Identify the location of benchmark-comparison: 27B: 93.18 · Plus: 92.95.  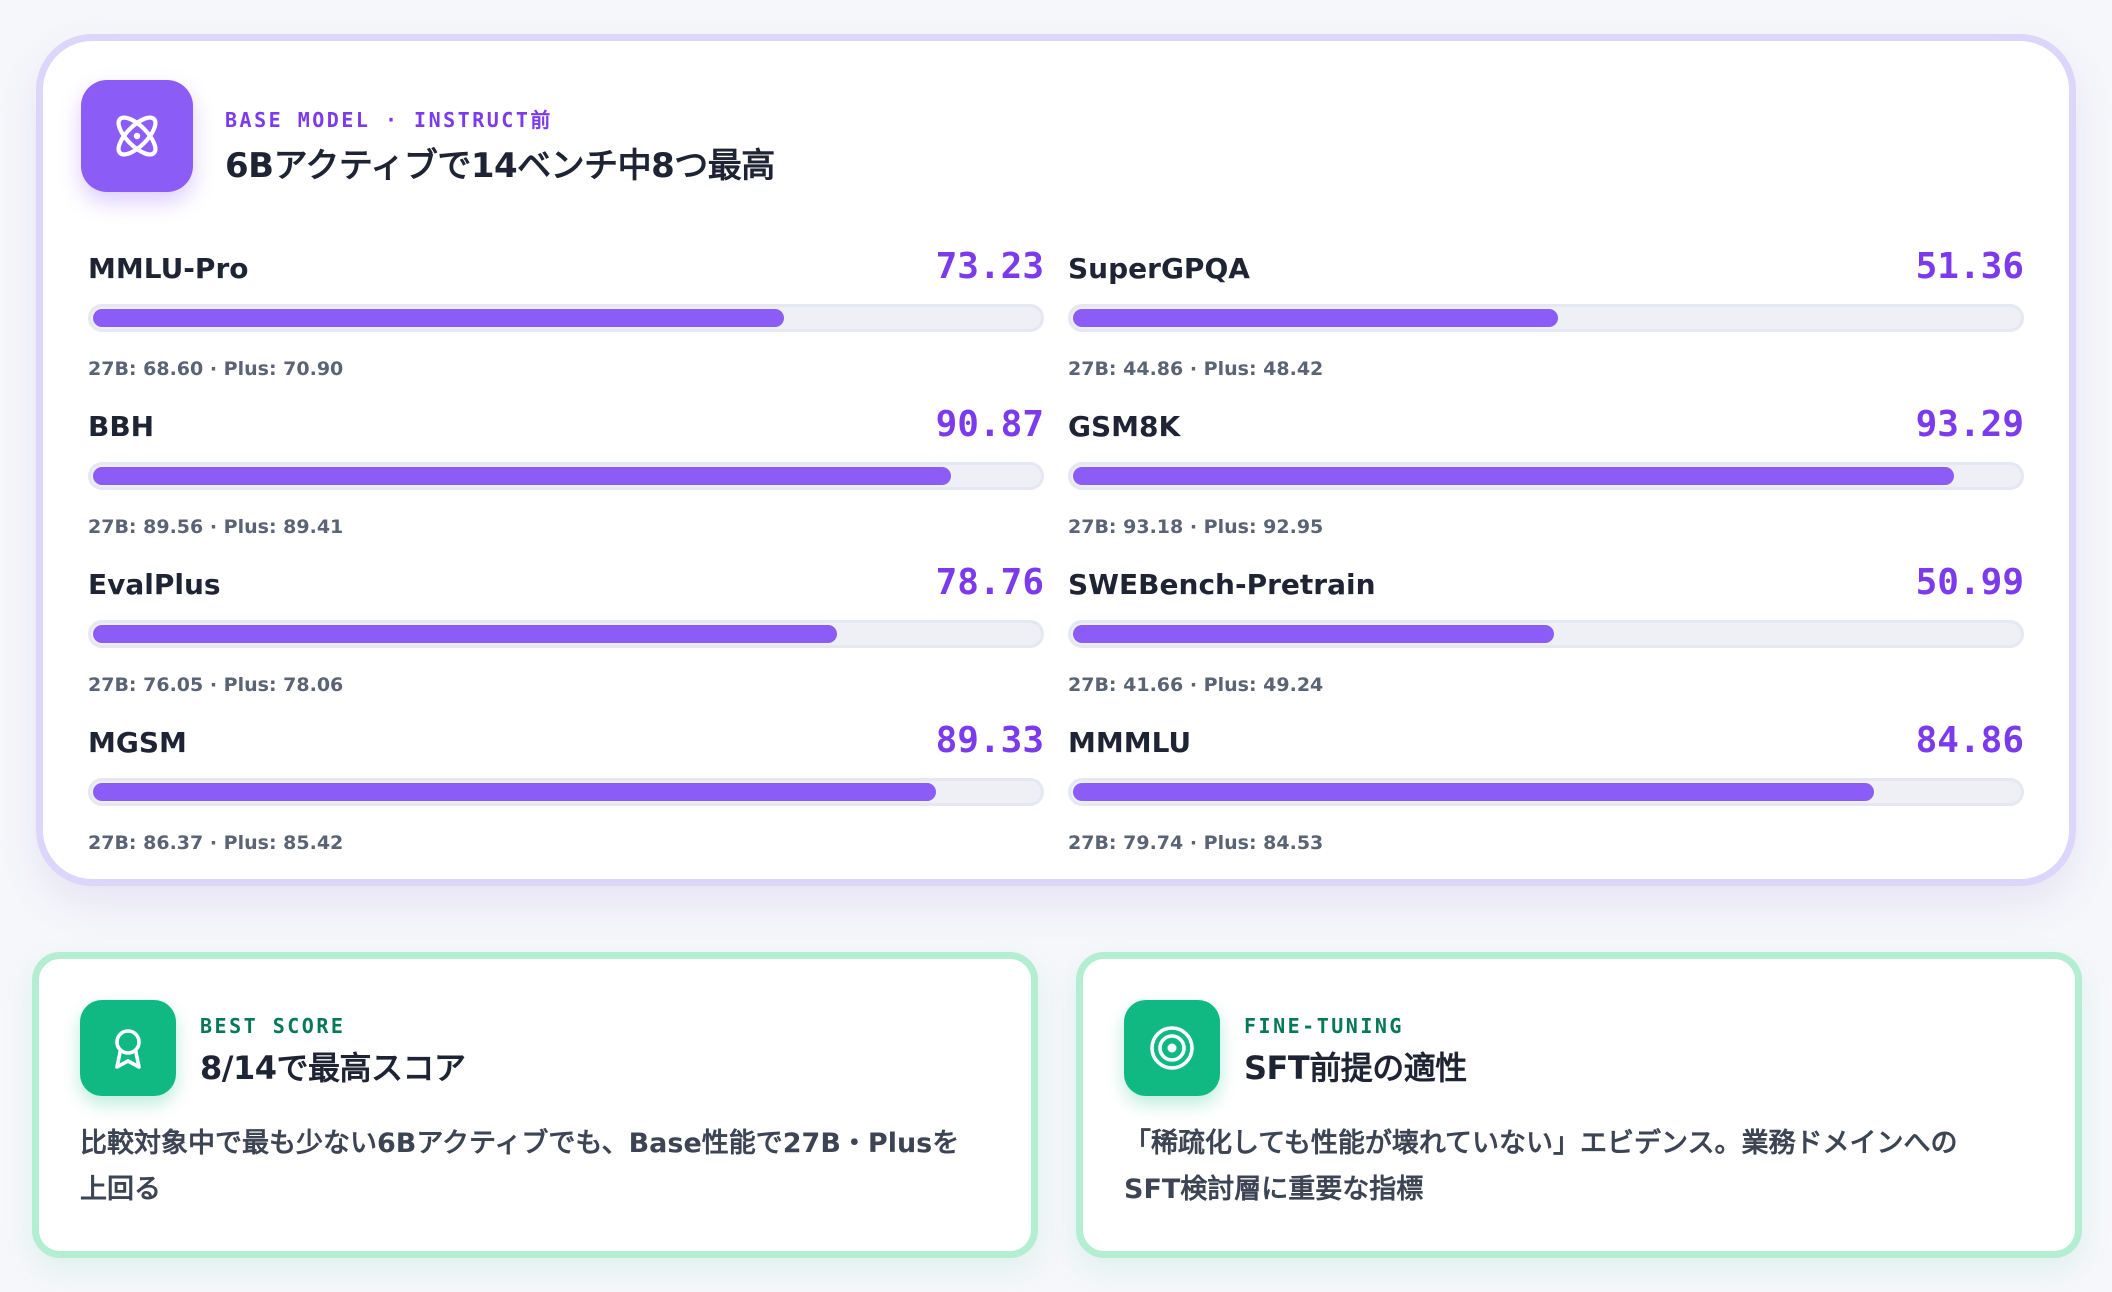
(1196, 527).